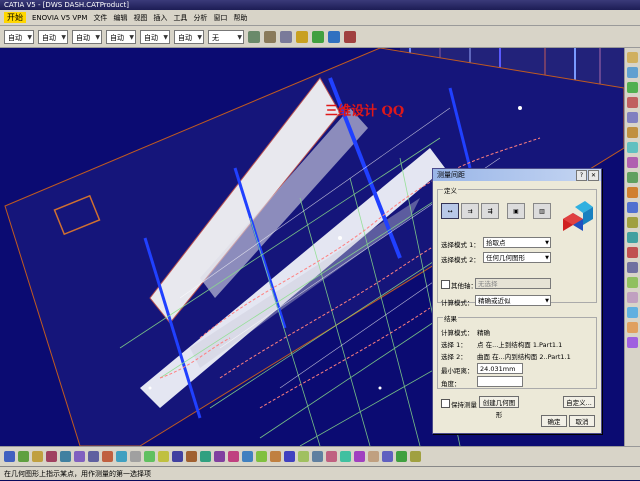 This screenshot has width=640, height=481. Describe the element at coordinates (445, 403) in the screenshot. I see `keep-measure-checkbox` at that location.